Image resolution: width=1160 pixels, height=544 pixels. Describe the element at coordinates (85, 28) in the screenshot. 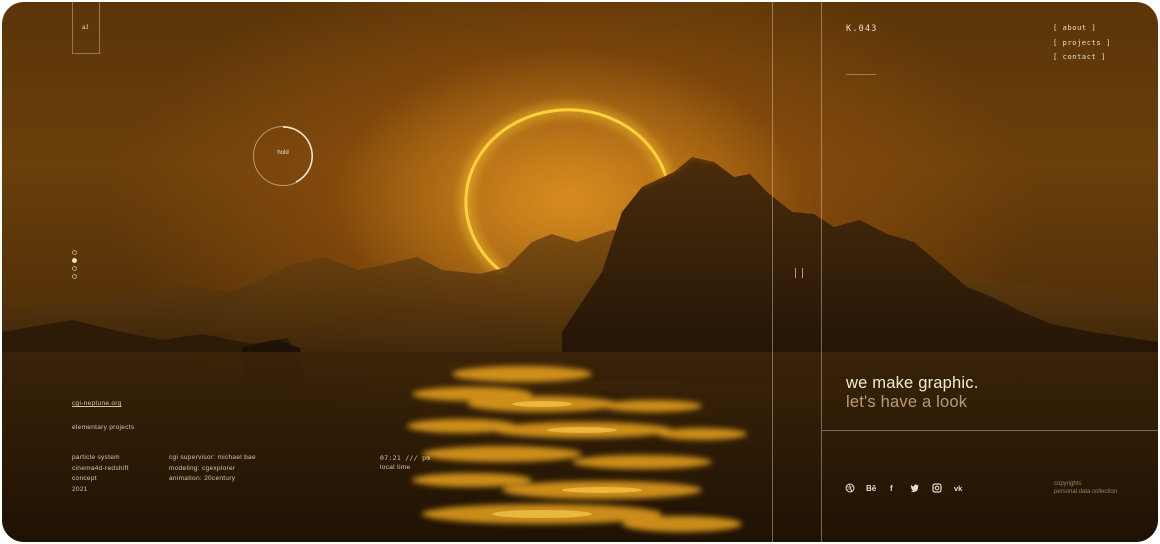

I see `logo-mark: a1` at that location.